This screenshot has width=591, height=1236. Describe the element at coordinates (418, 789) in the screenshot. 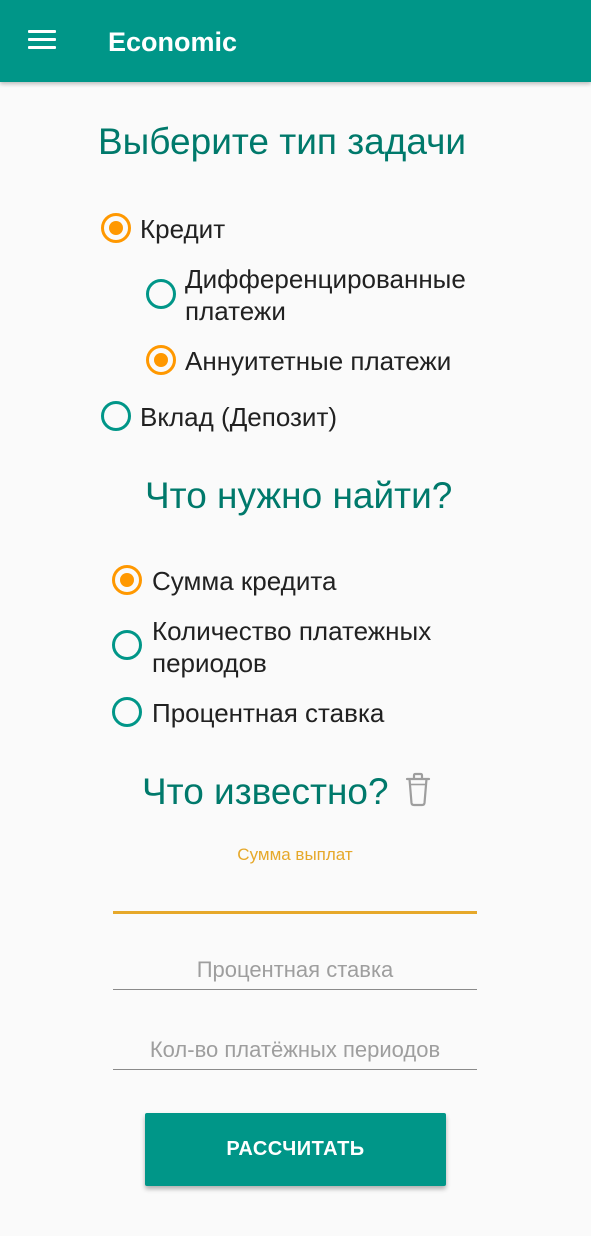

I see `trash-icon` at that location.